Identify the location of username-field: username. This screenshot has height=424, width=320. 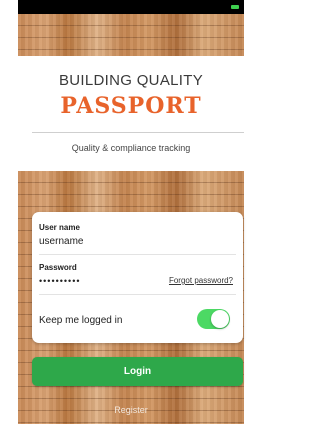
(61, 241).